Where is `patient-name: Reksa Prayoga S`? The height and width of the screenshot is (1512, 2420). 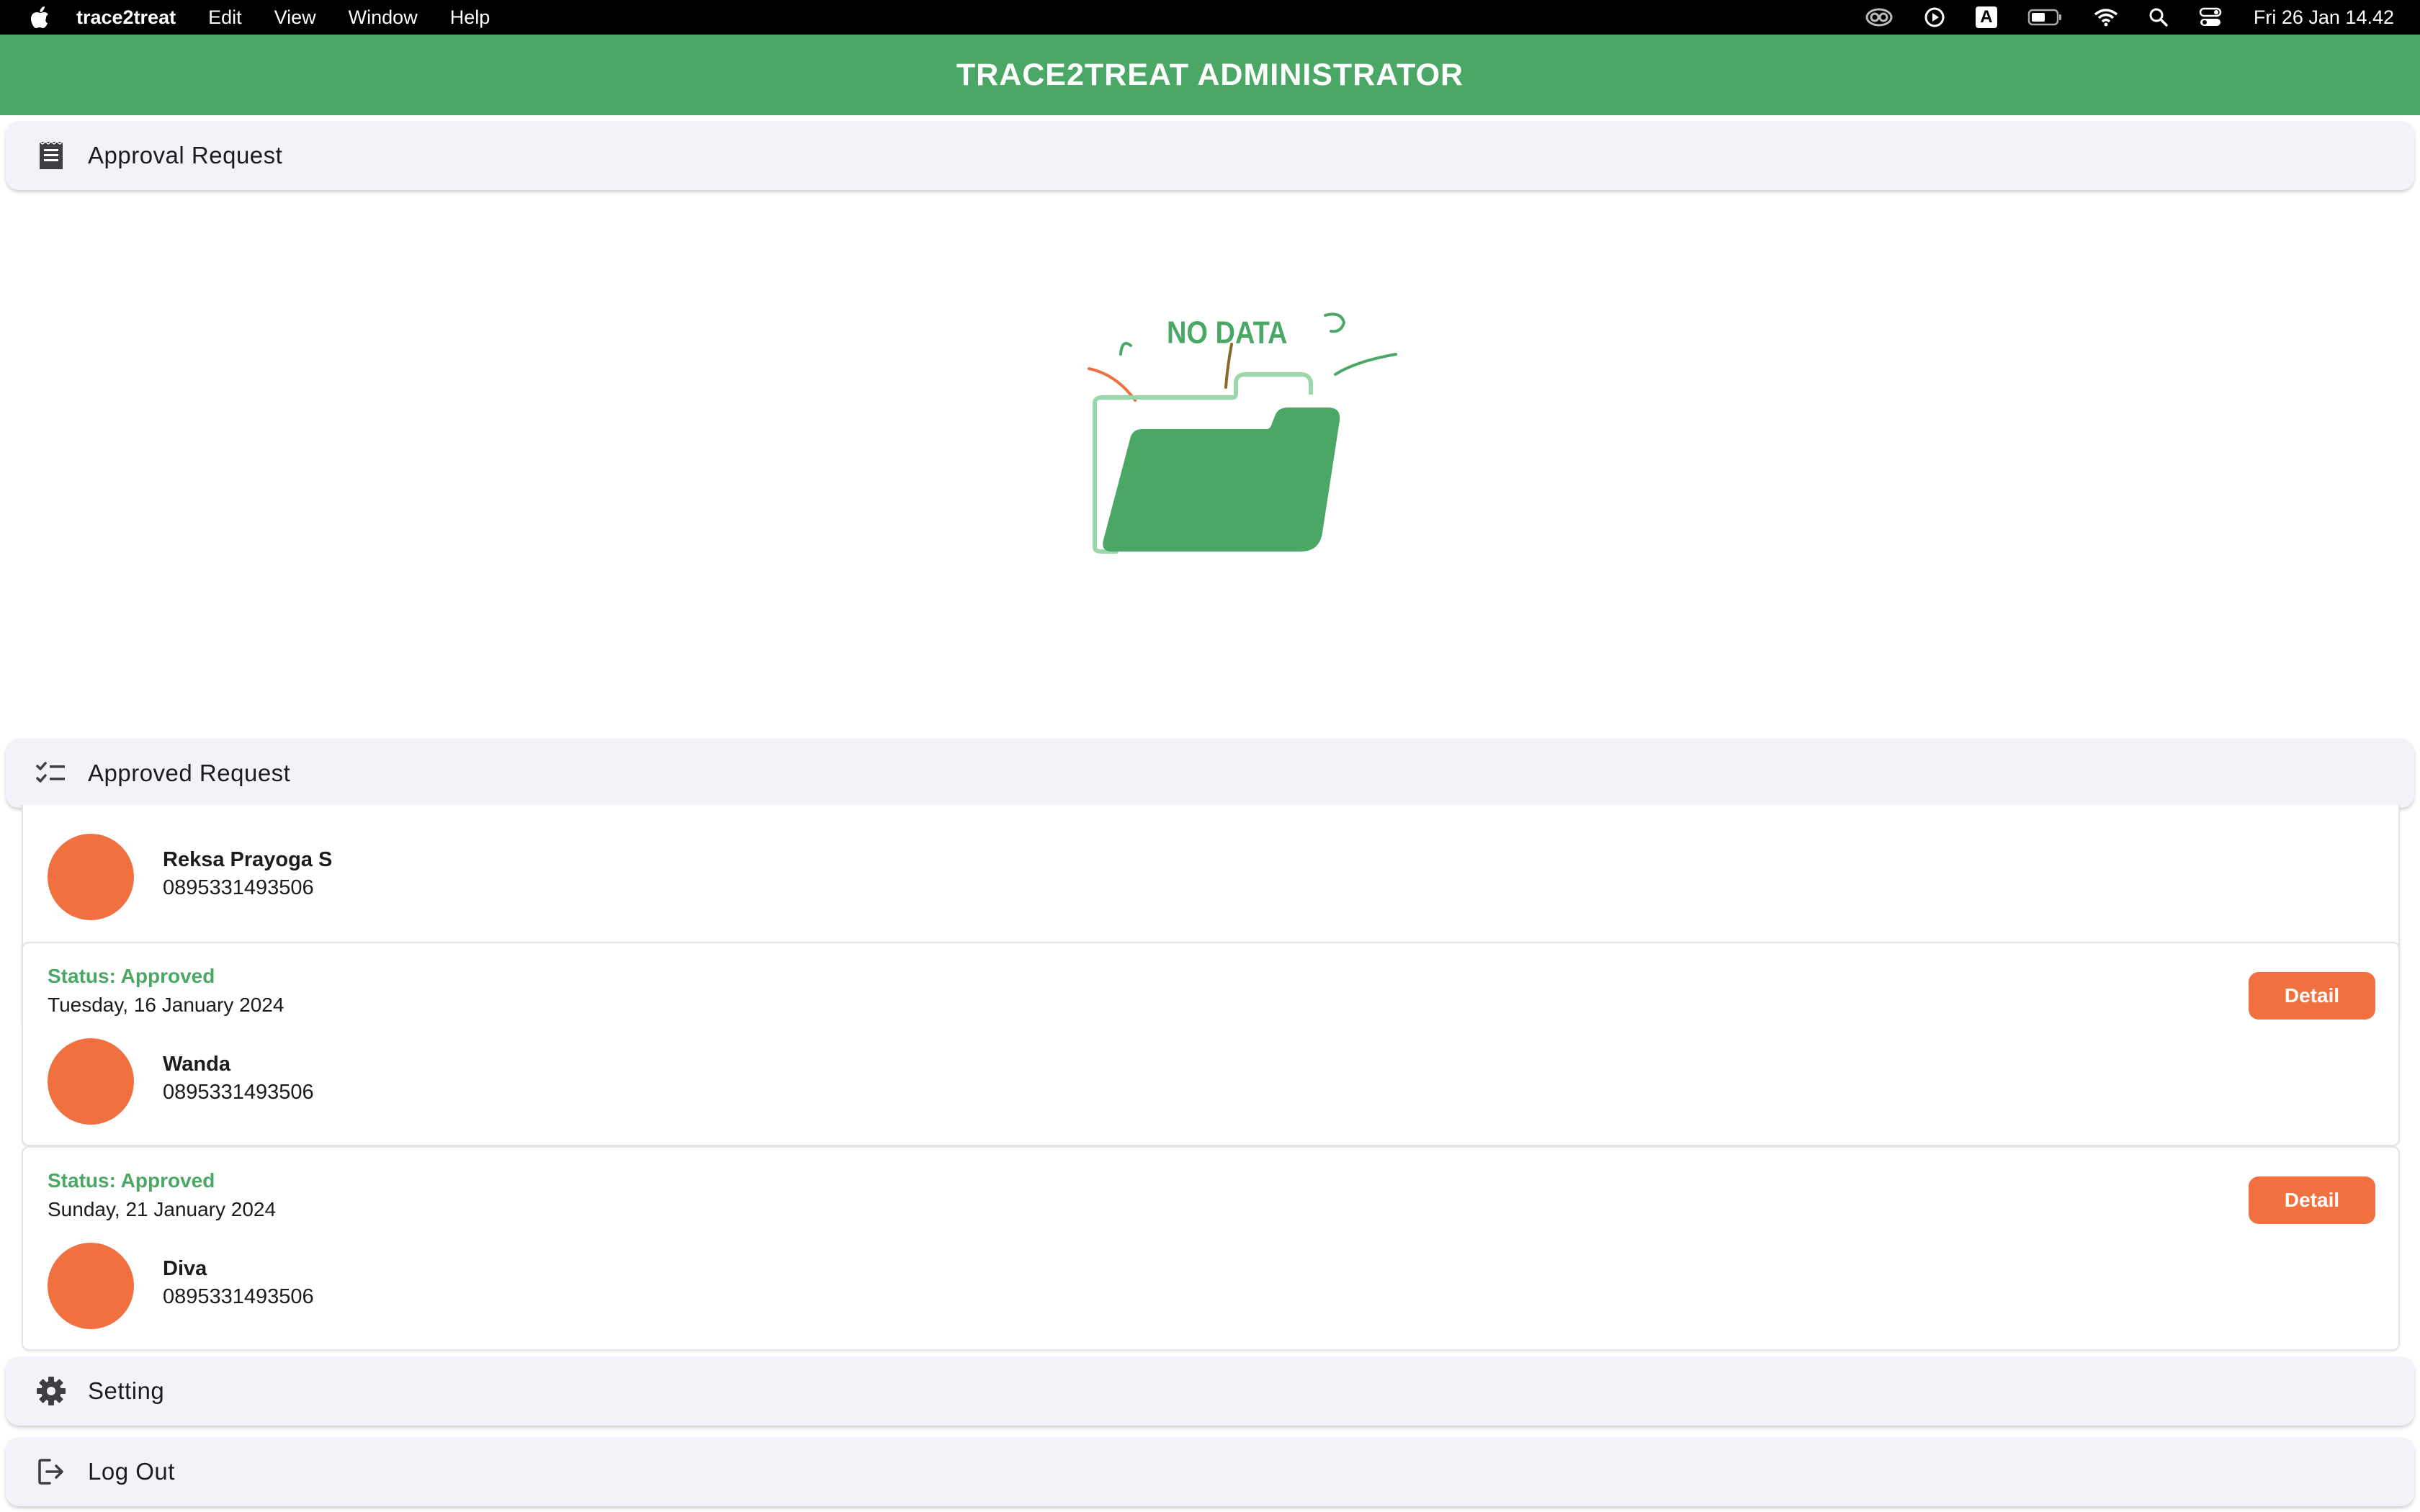 patient-name: Reksa Prayoga S is located at coordinates (248, 859).